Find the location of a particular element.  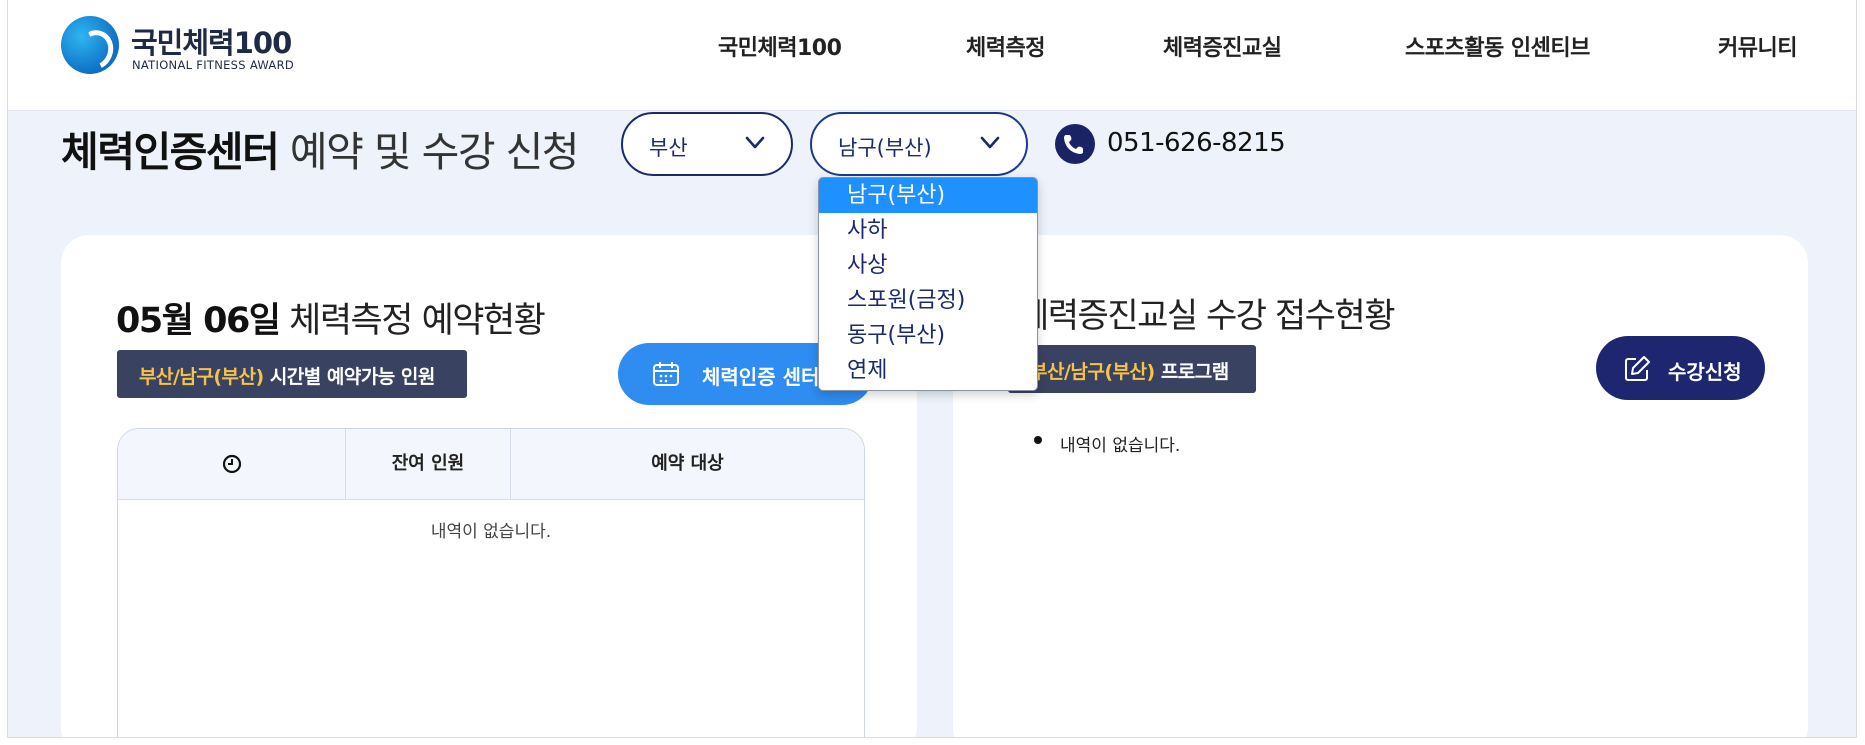

district-option: 사상 is located at coordinates (928, 265).